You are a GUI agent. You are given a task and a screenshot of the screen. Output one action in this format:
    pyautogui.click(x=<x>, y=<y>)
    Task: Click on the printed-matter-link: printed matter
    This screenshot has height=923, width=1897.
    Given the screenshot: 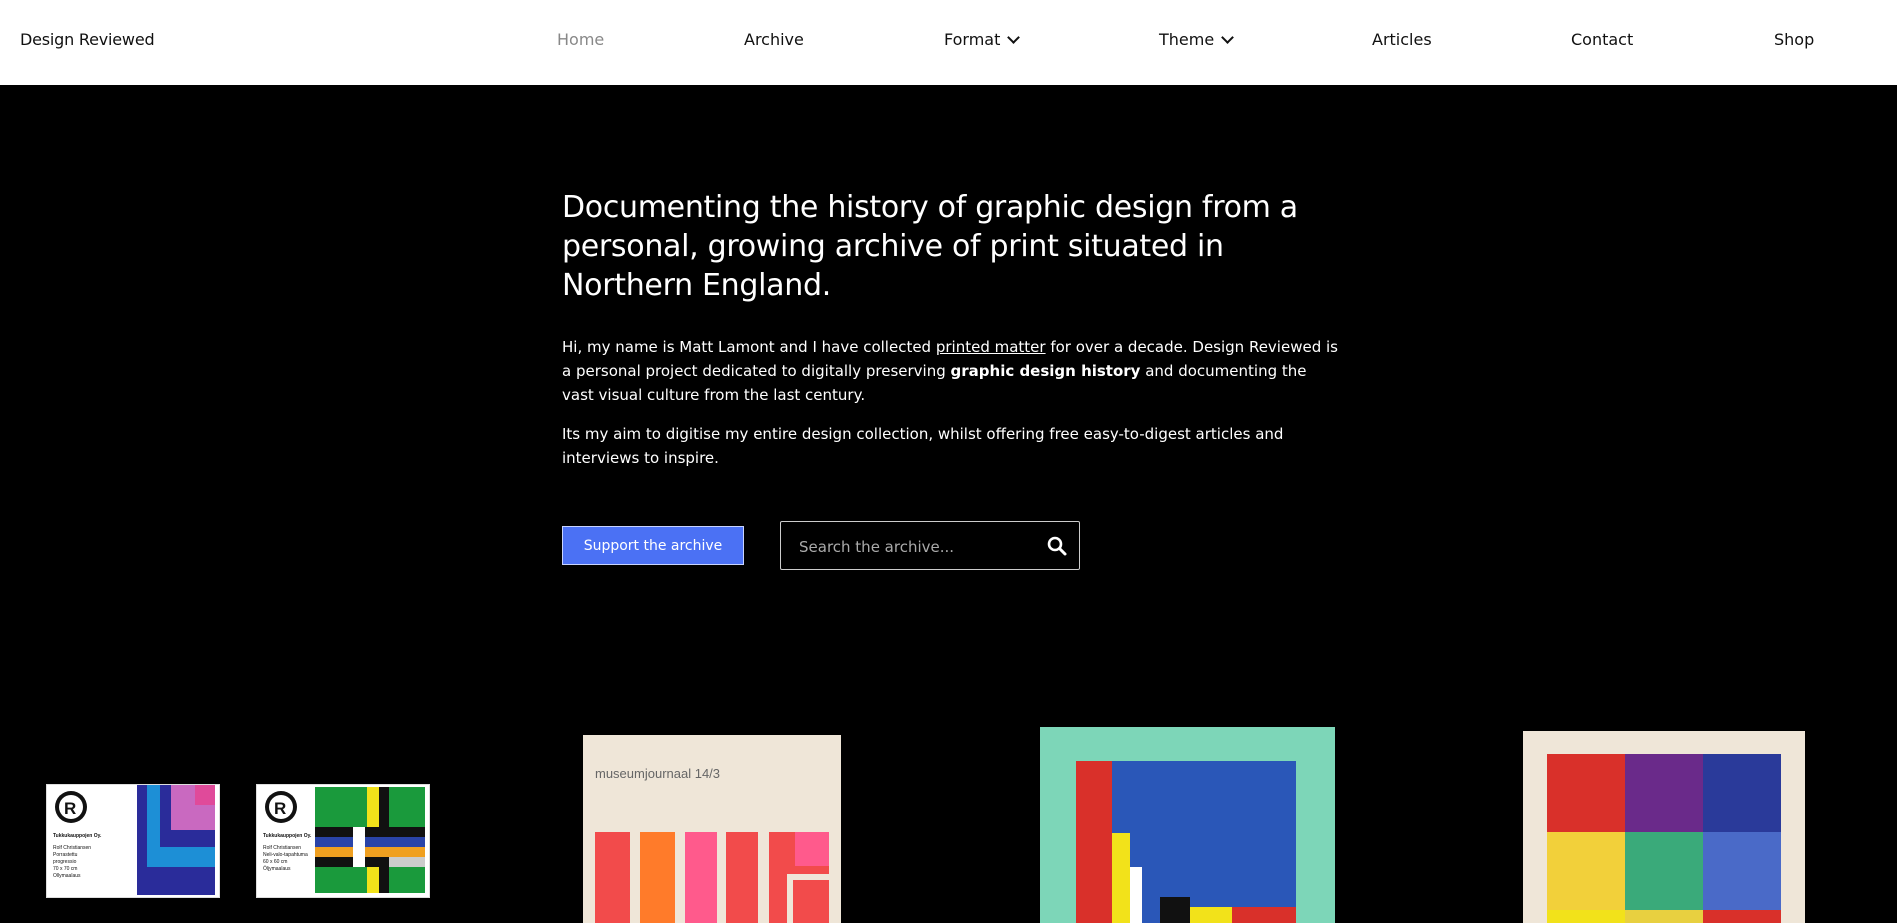 What is the action you would take?
    pyautogui.click(x=991, y=347)
    